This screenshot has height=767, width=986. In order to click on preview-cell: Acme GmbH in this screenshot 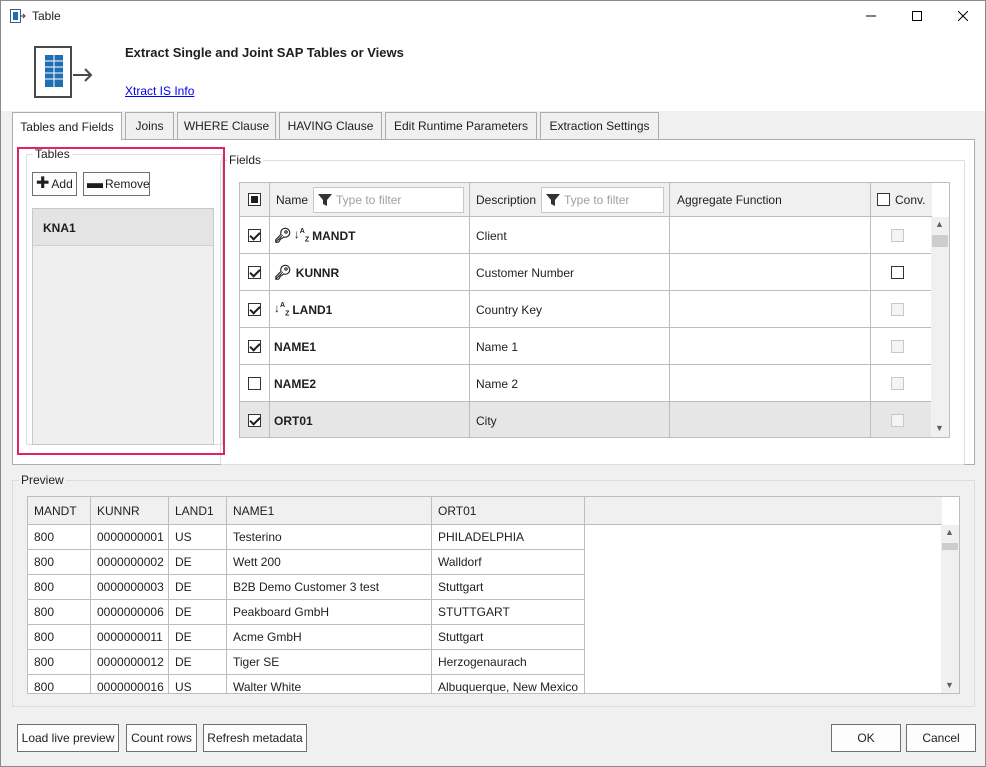, I will do `click(329, 637)`.